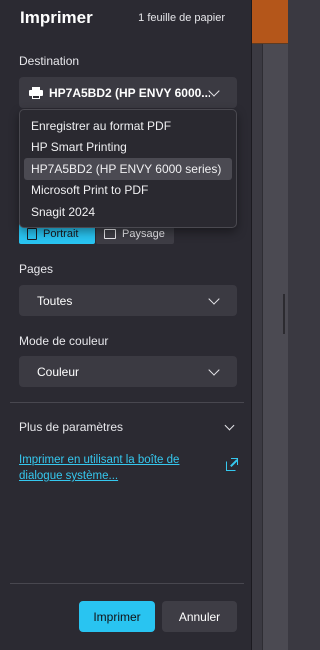 This screenshot has height=650, width=320. I want to click on print-button: Imprimer, so click(117, 616).